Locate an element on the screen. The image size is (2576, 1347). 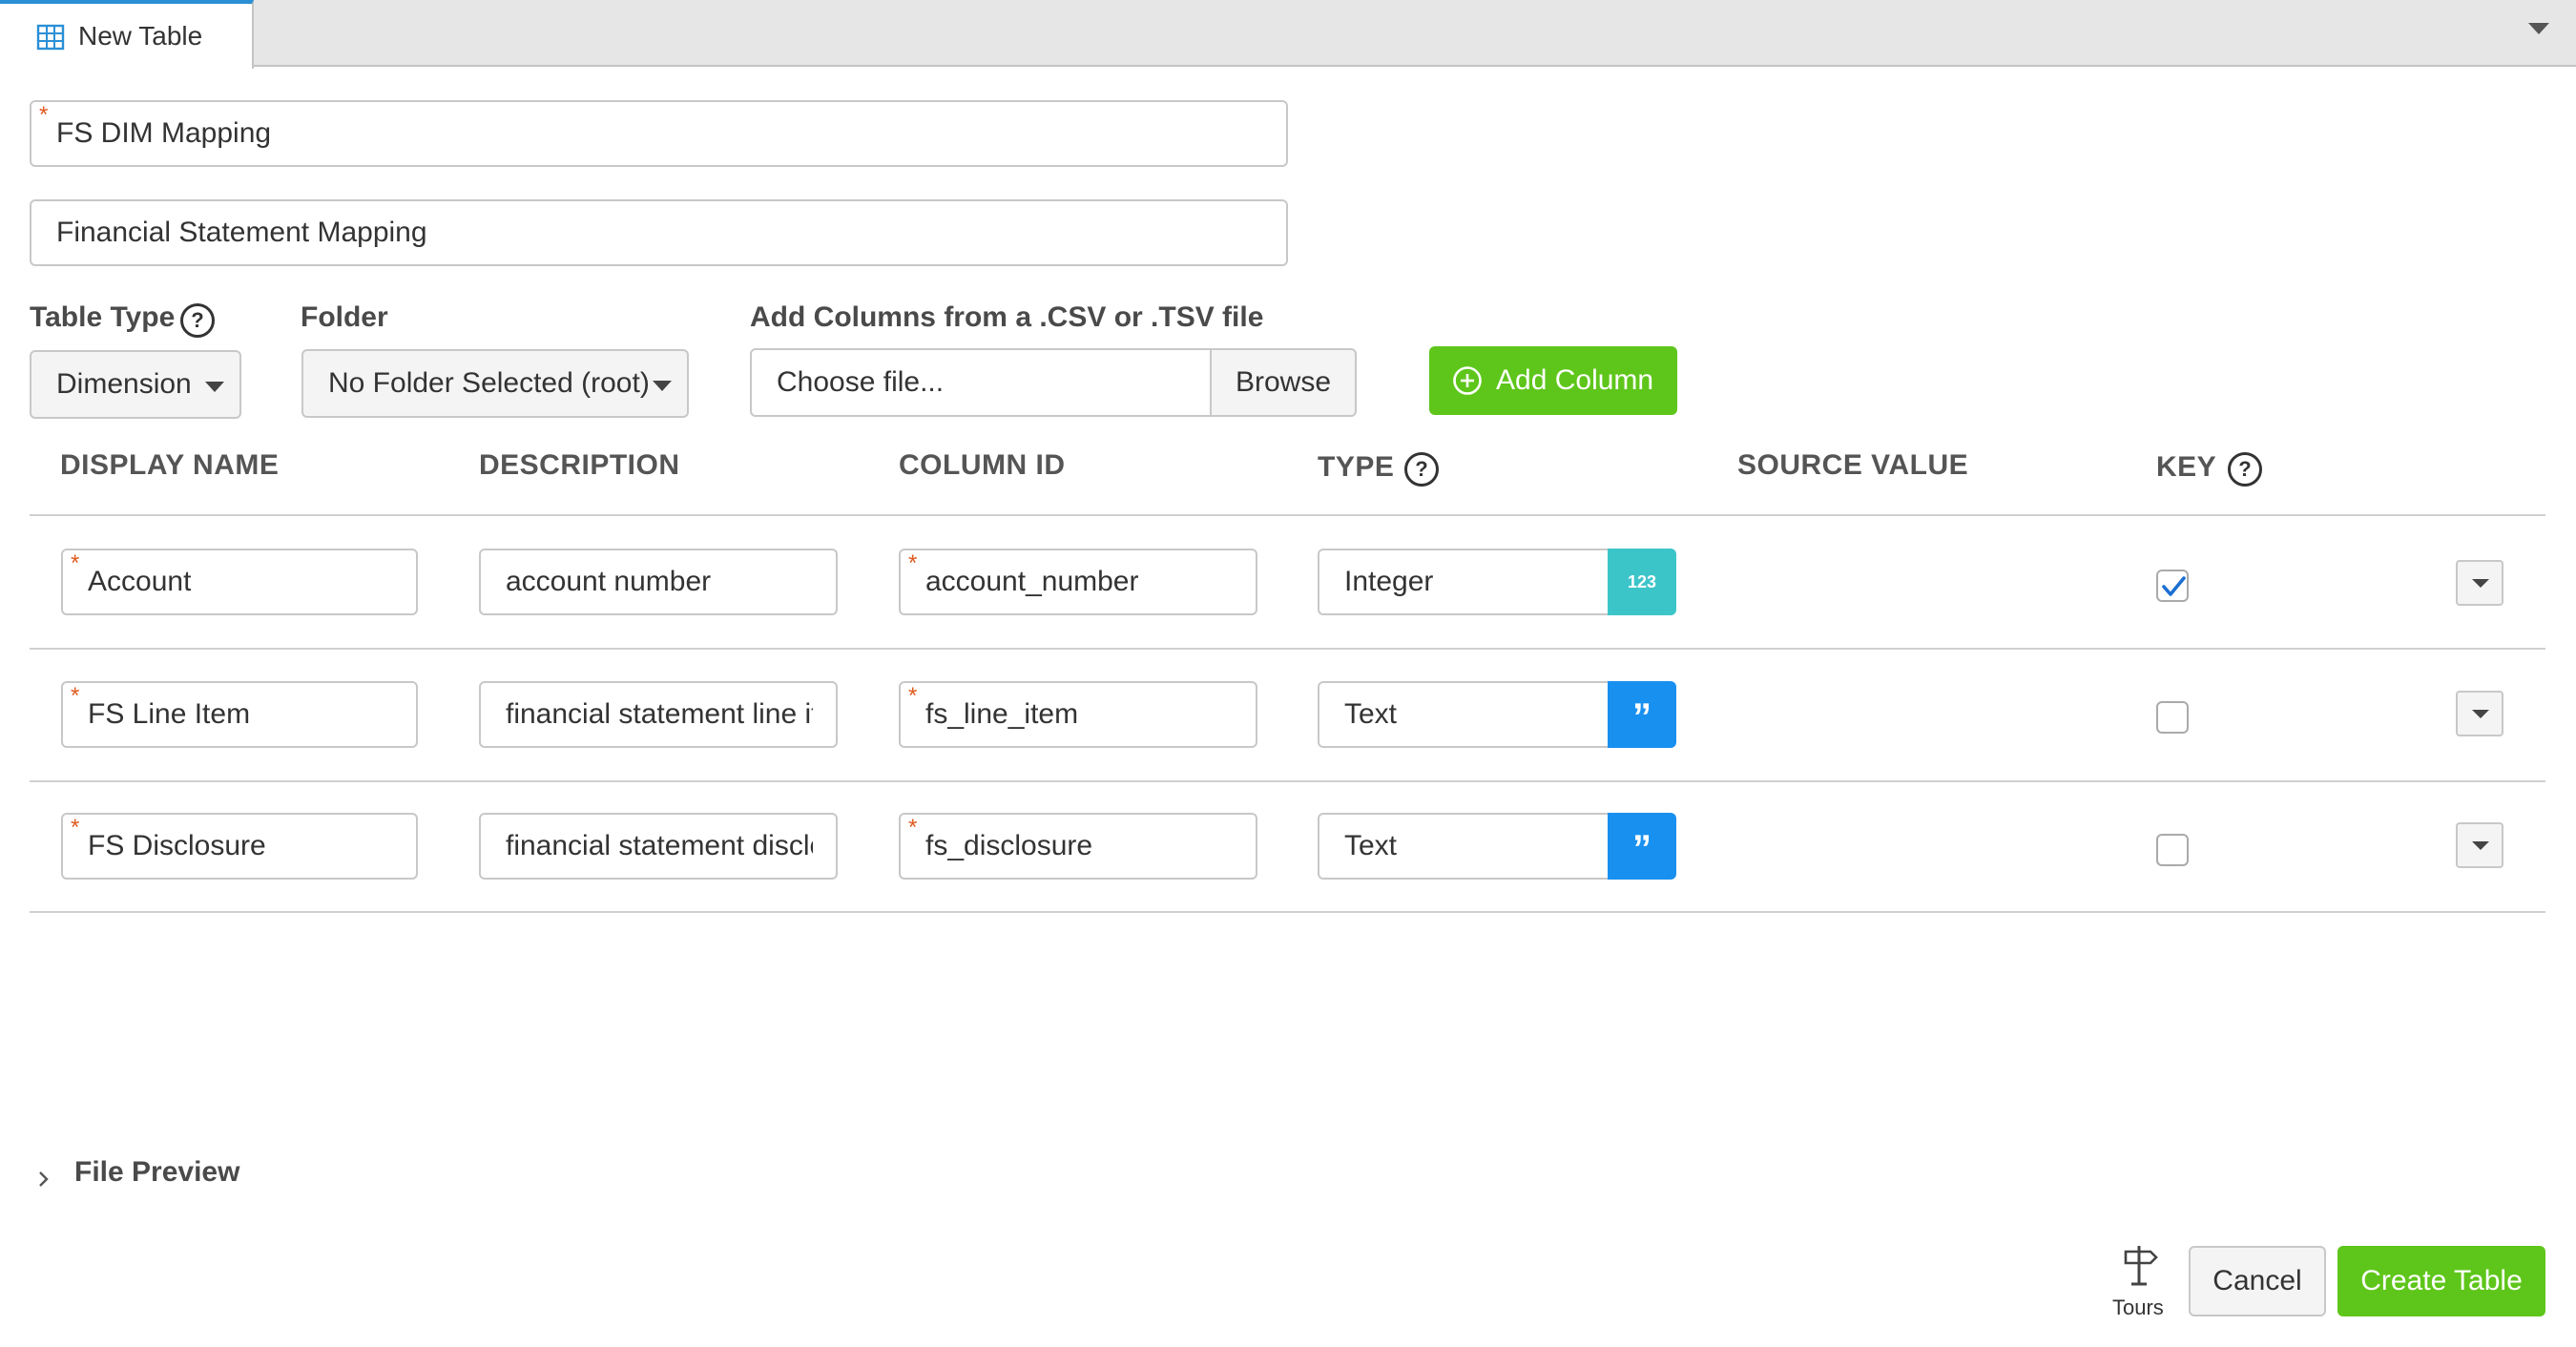
chevron-right-icon is located at coordinates (44, 1179).